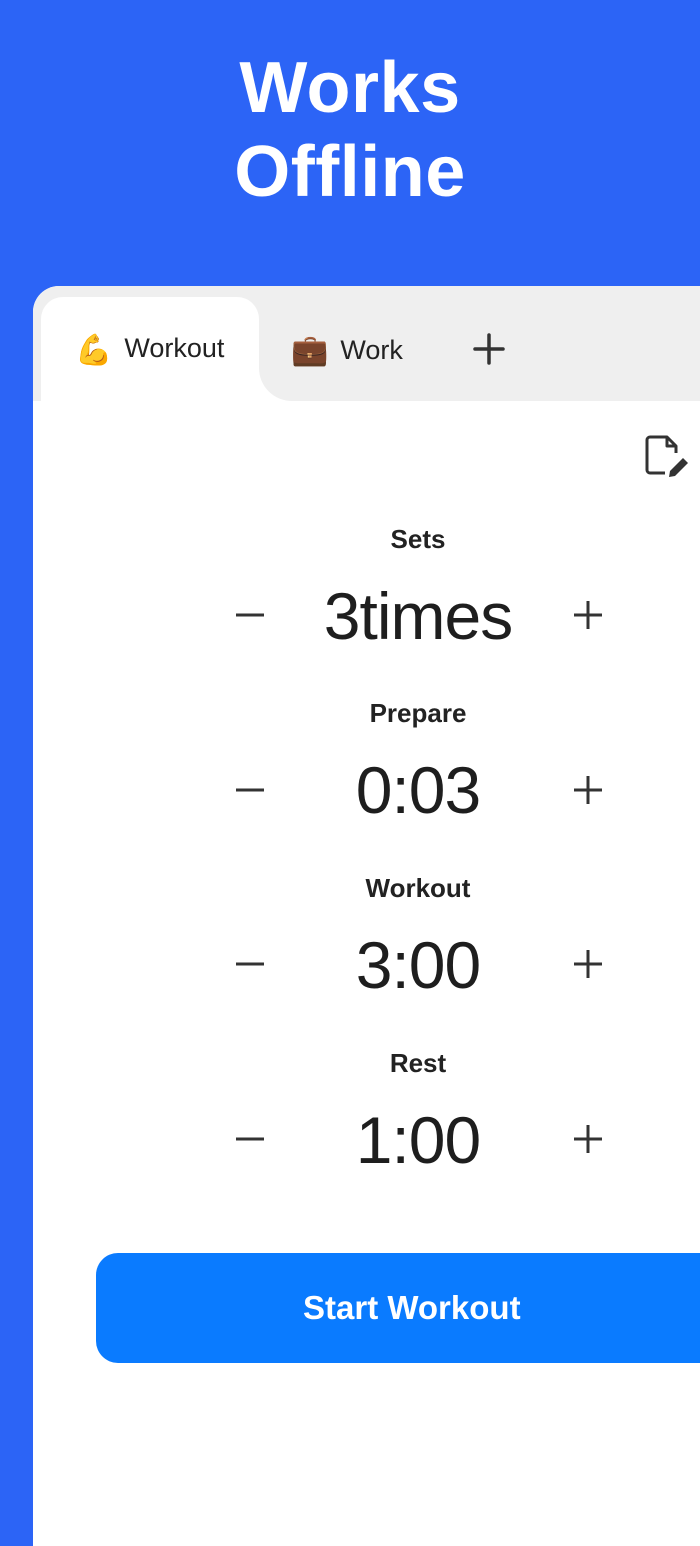  I want to click on sets-label: Sets, so click(418, 539).